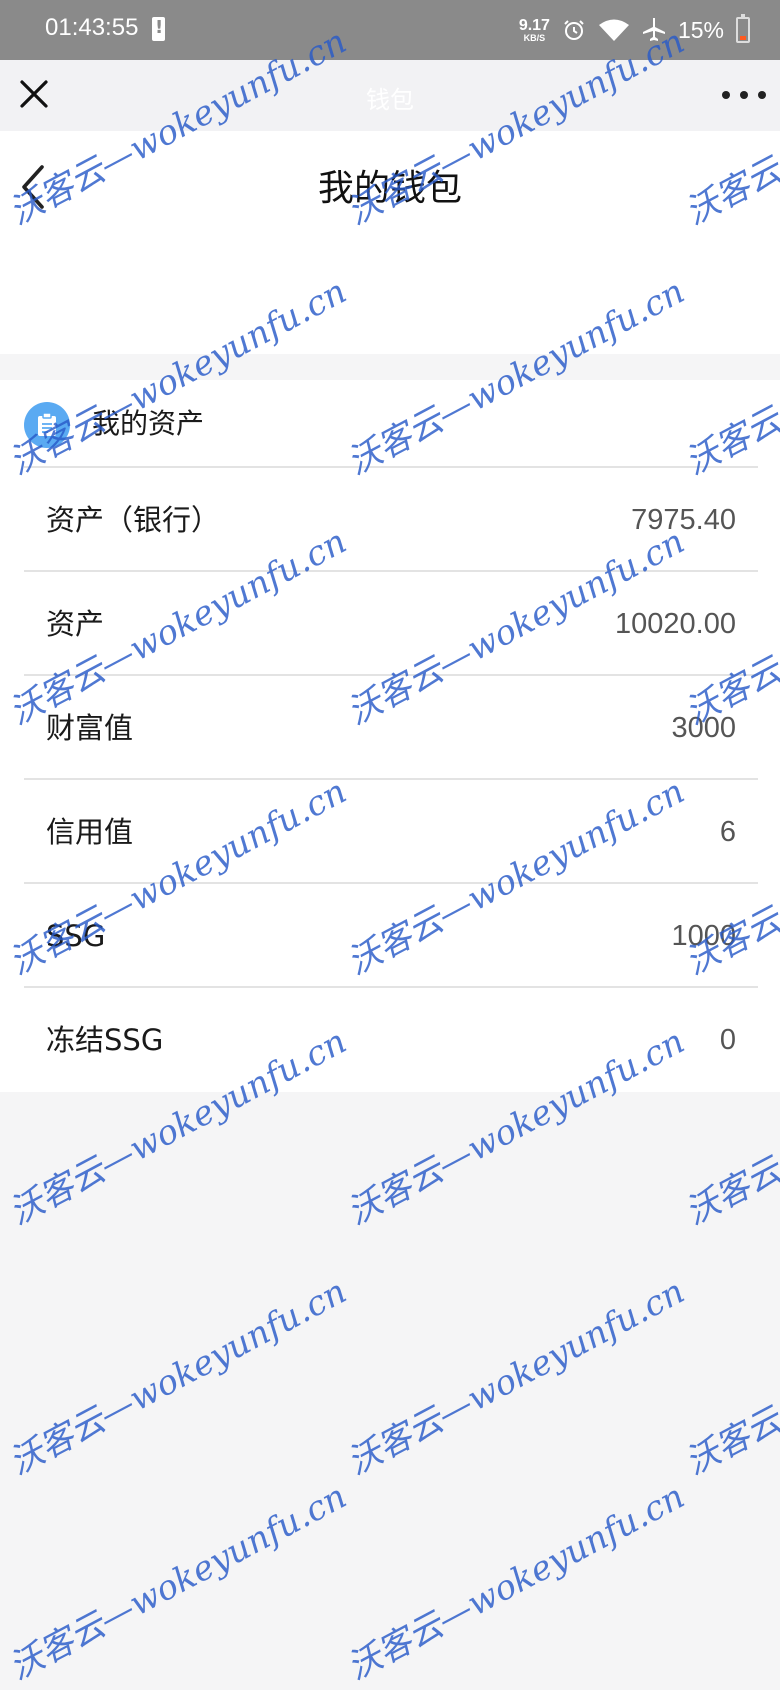 This screenshot has height=1690, width=780. I want to click on asset-row: 资产（银行） 7975.40, so click(391, 518).